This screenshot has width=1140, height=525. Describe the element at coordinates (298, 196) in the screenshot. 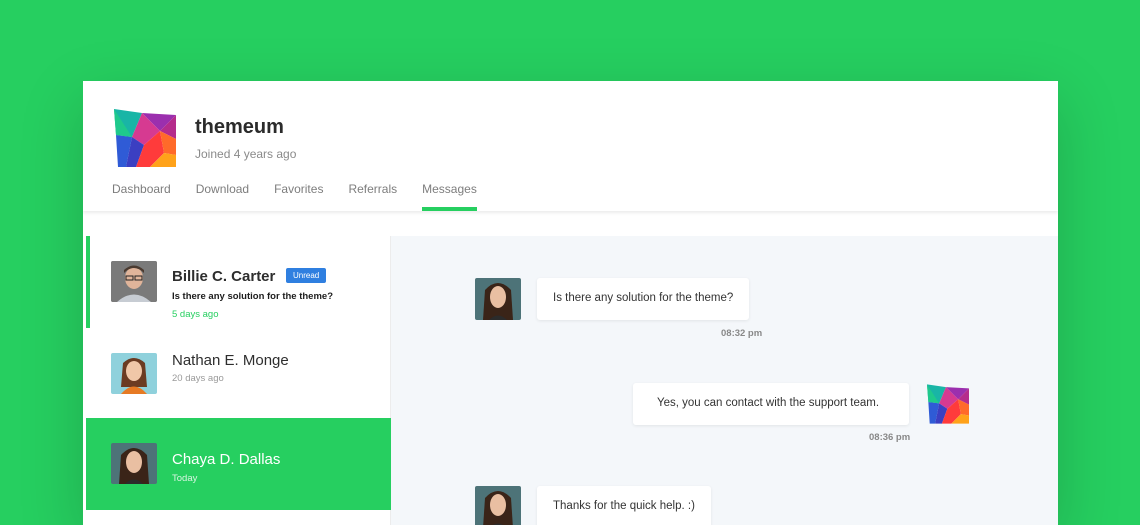

I see `tab-favorites: Favorites` at that location.